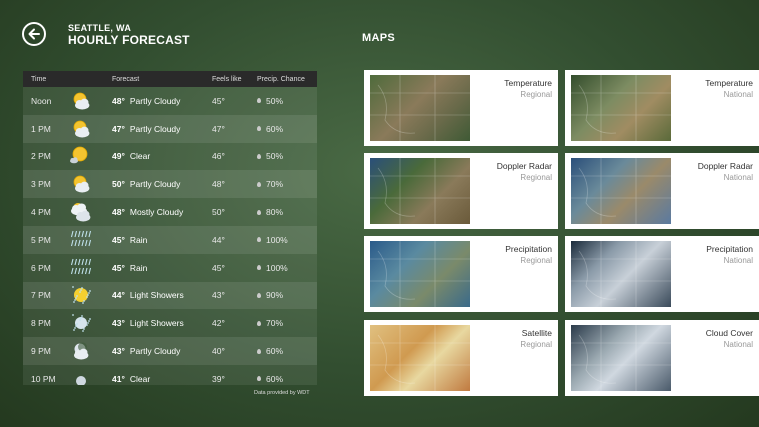 The width and height of the screenshot is (759, 427). What do you see at coordinates (162, 184) in the screenshot?
I see `forecast-cell: 50° Partly Cloudy` at bounding box center [162, 184].